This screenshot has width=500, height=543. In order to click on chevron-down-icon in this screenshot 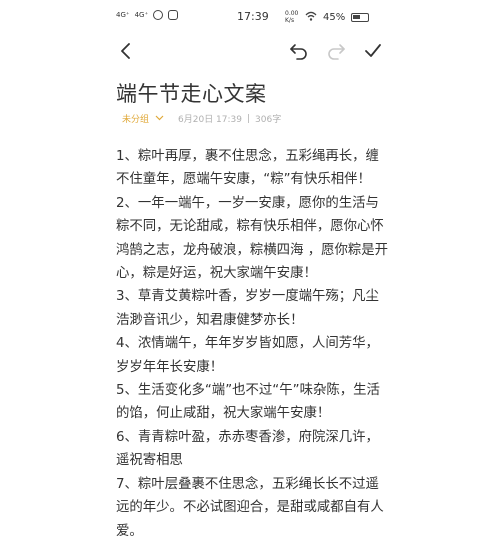, I will do `click(159, 119)`.